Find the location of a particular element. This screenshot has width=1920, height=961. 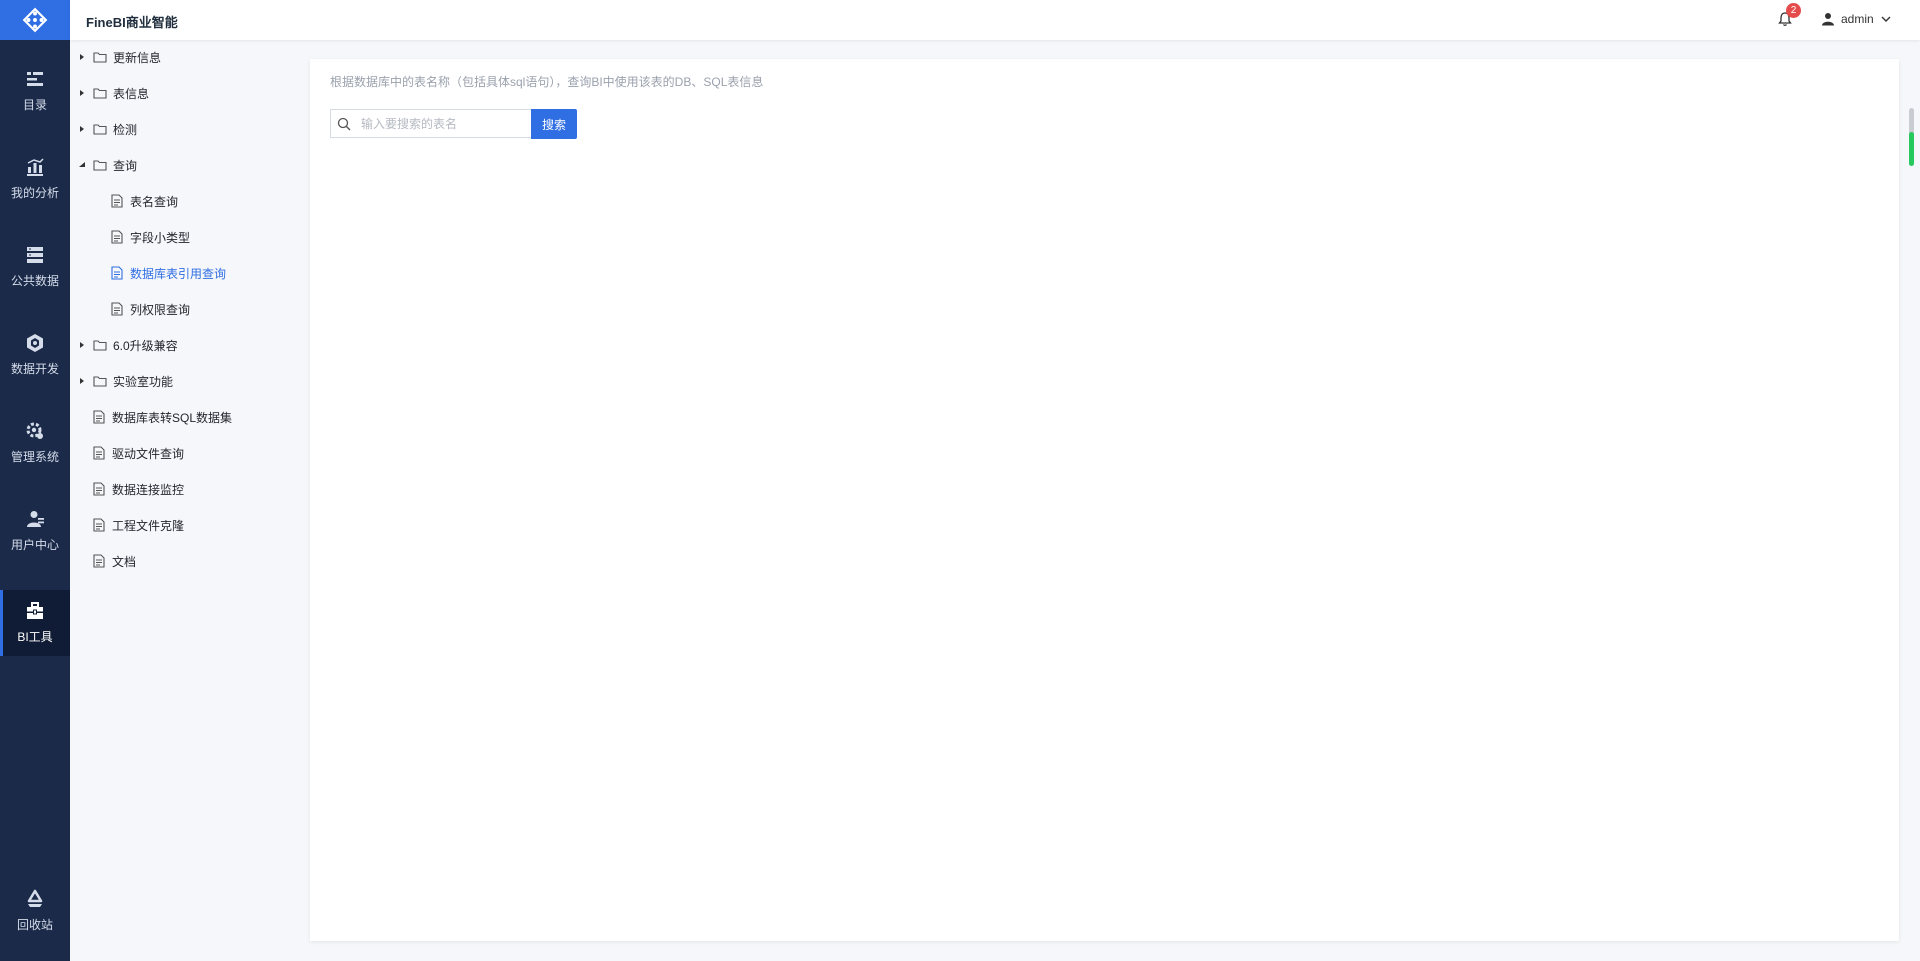

app-title: FineBI商业智能 is located at coordinates (132, 22).